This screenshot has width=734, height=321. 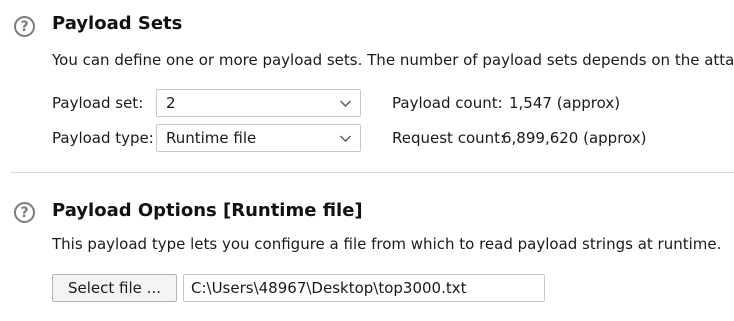 What do you see at coordinates (103, 138) in the screenshot?
I see `payload-type-label: Payload type:` at bounding box center [103, 138].